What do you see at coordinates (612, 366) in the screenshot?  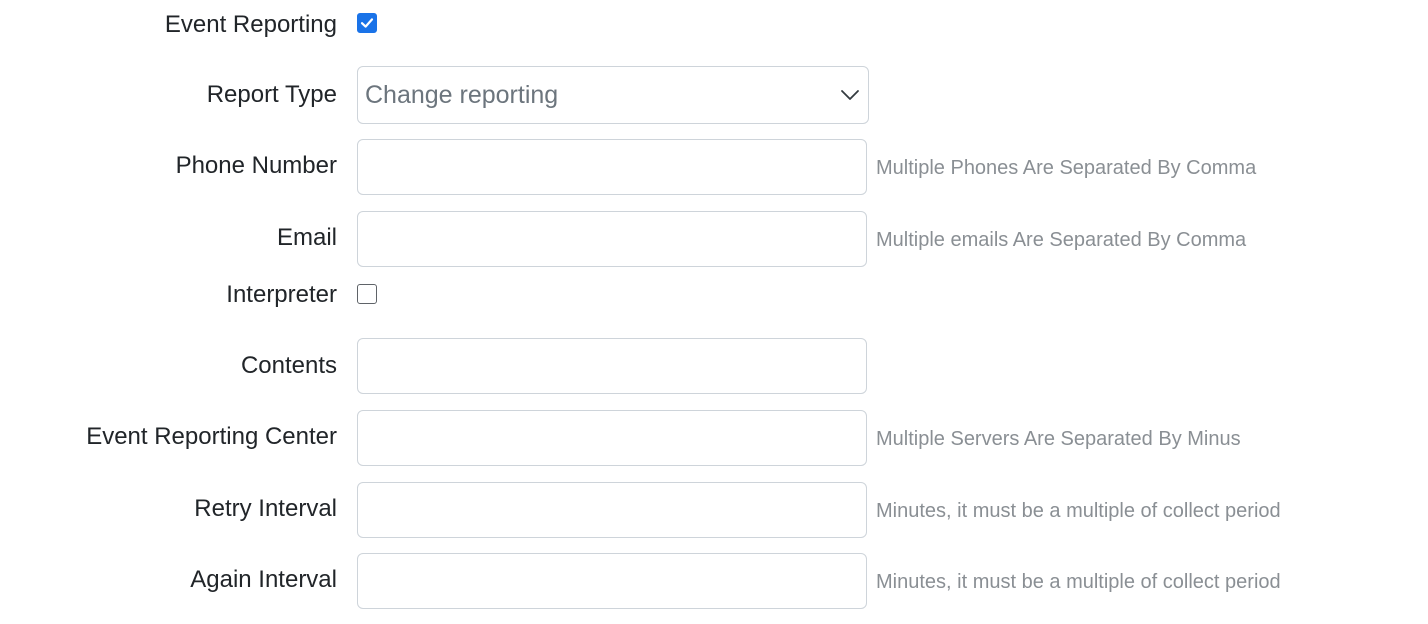 I see `contents-input` at bounding box center [612, 366].